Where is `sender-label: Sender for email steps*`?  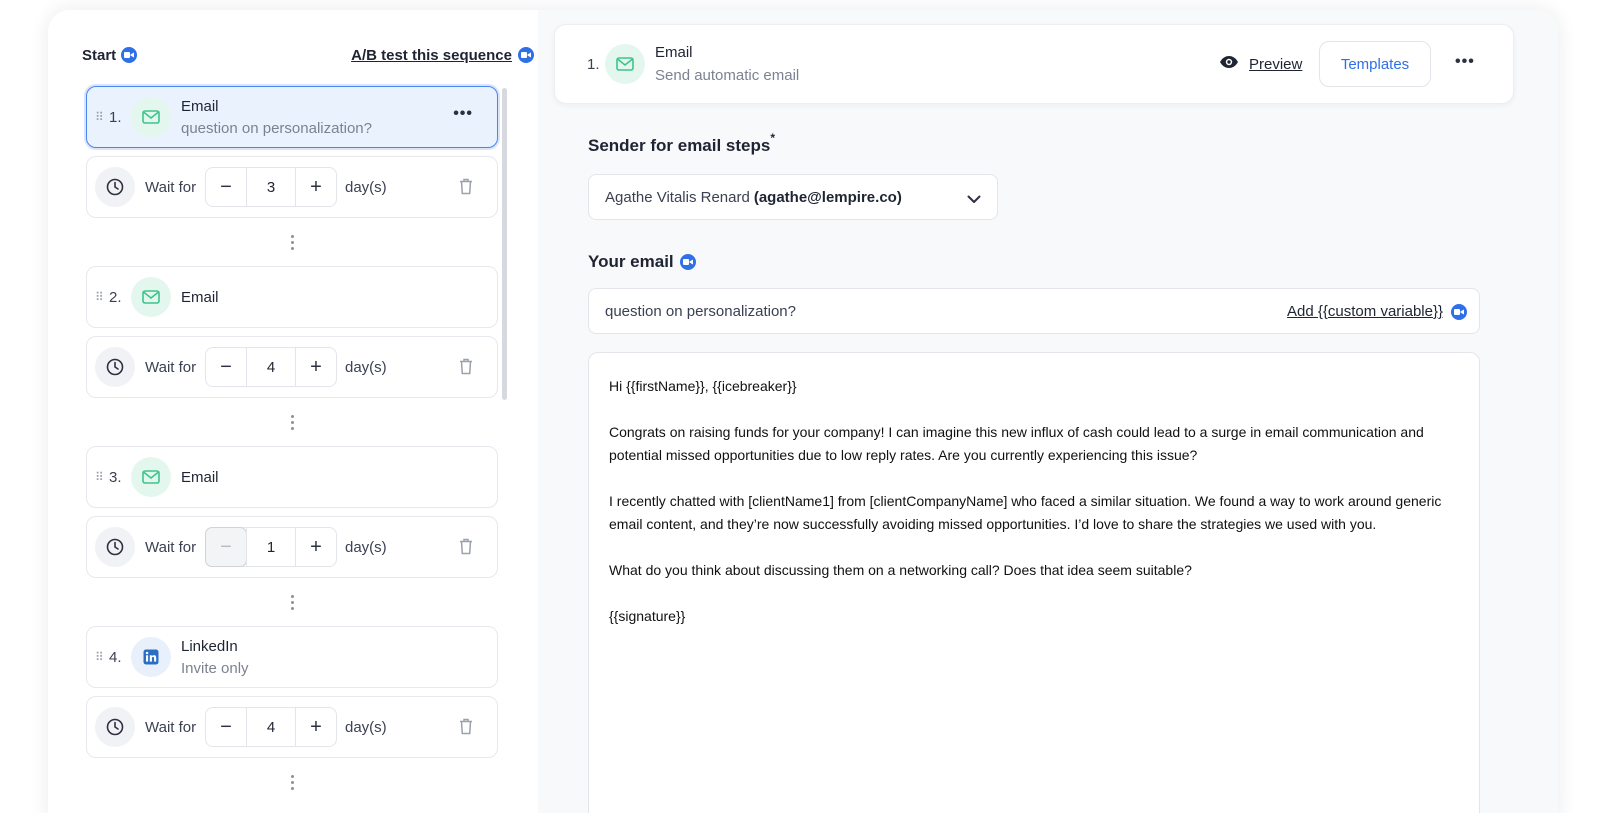 sender-label: Sender for email steps* is located at coordinates (681, 143).